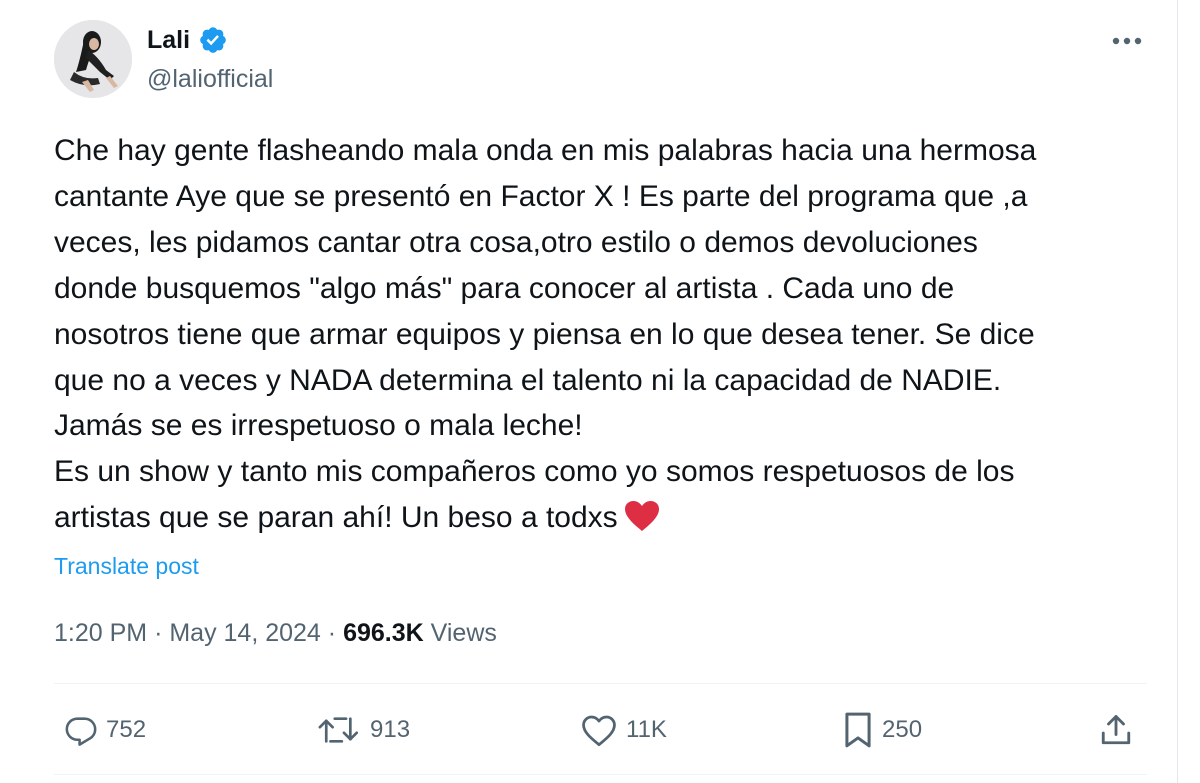 The height and width of the screenshot is (783, 1200). What do you see at coordinates (623, 730) in the screenshot?
I see `like-button: 11K` at bounding box center [623, 730].